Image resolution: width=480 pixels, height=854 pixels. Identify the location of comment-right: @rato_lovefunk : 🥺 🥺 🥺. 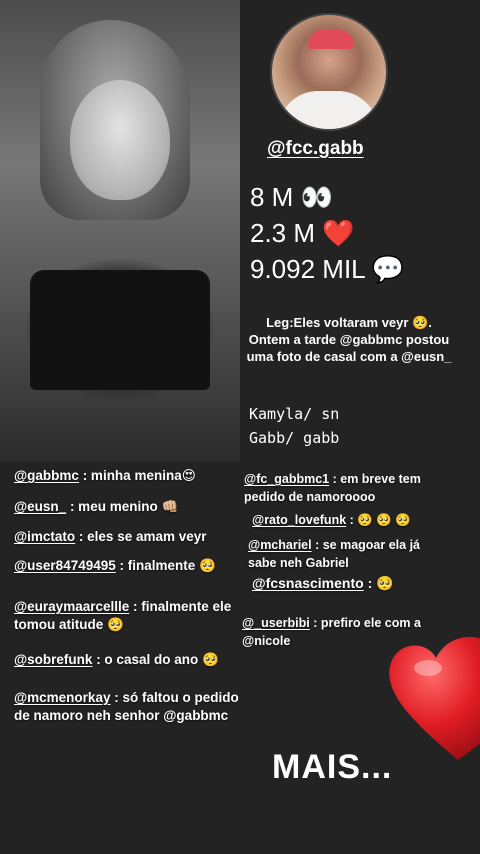
(352, 520).